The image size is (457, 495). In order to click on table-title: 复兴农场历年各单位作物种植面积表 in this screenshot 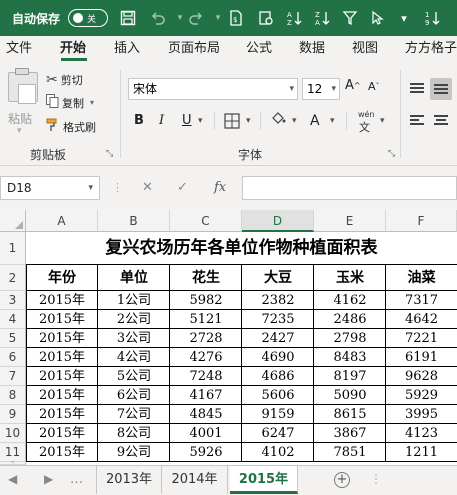, I will do `click(241, 248)`.